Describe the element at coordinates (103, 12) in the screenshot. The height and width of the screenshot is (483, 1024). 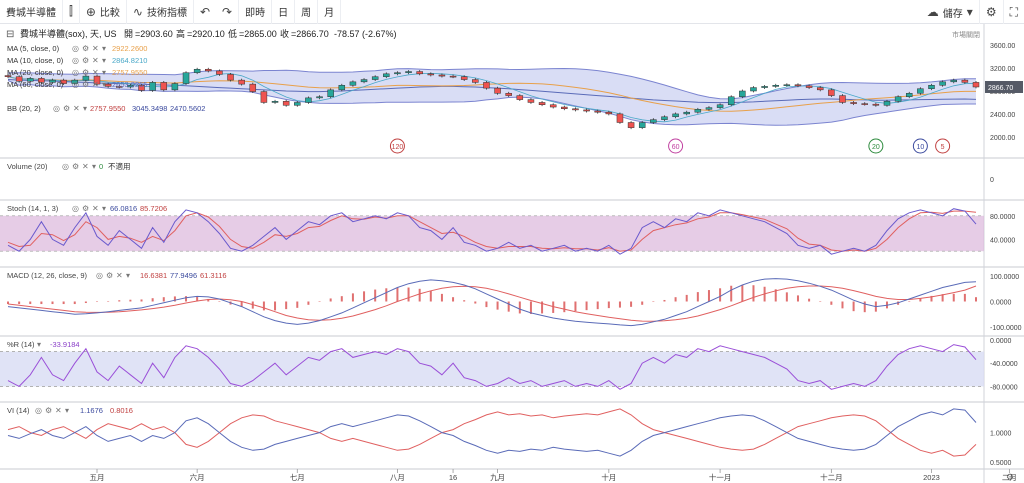
I see `compare-button: ⊕ 比較` at that location.